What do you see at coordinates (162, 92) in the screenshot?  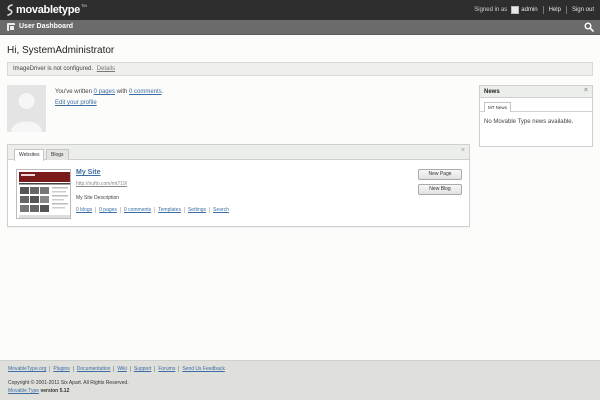 I see `sentence-period: .` at bounding box center [162, 92].